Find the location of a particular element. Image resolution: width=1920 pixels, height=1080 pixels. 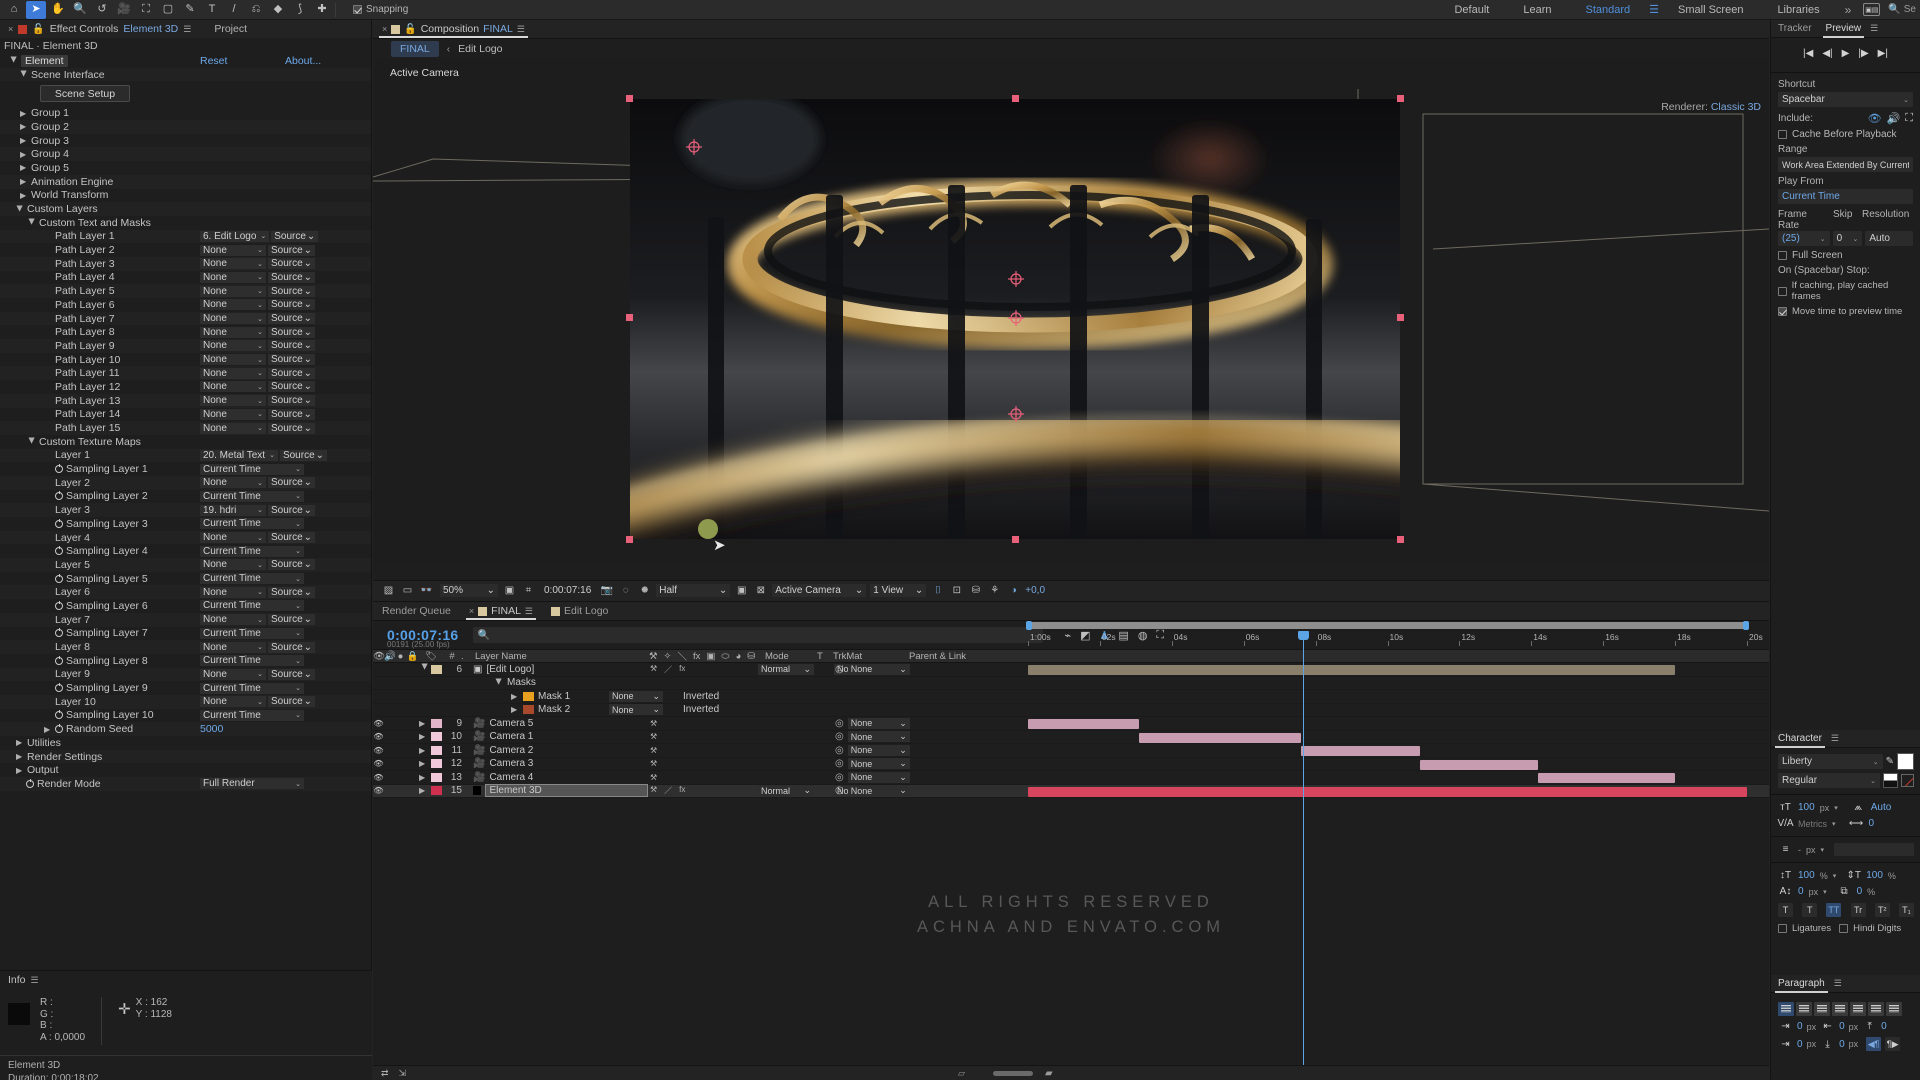

path-layer-12-dropdown: None ⌄ is located at coordinates (233, 387).